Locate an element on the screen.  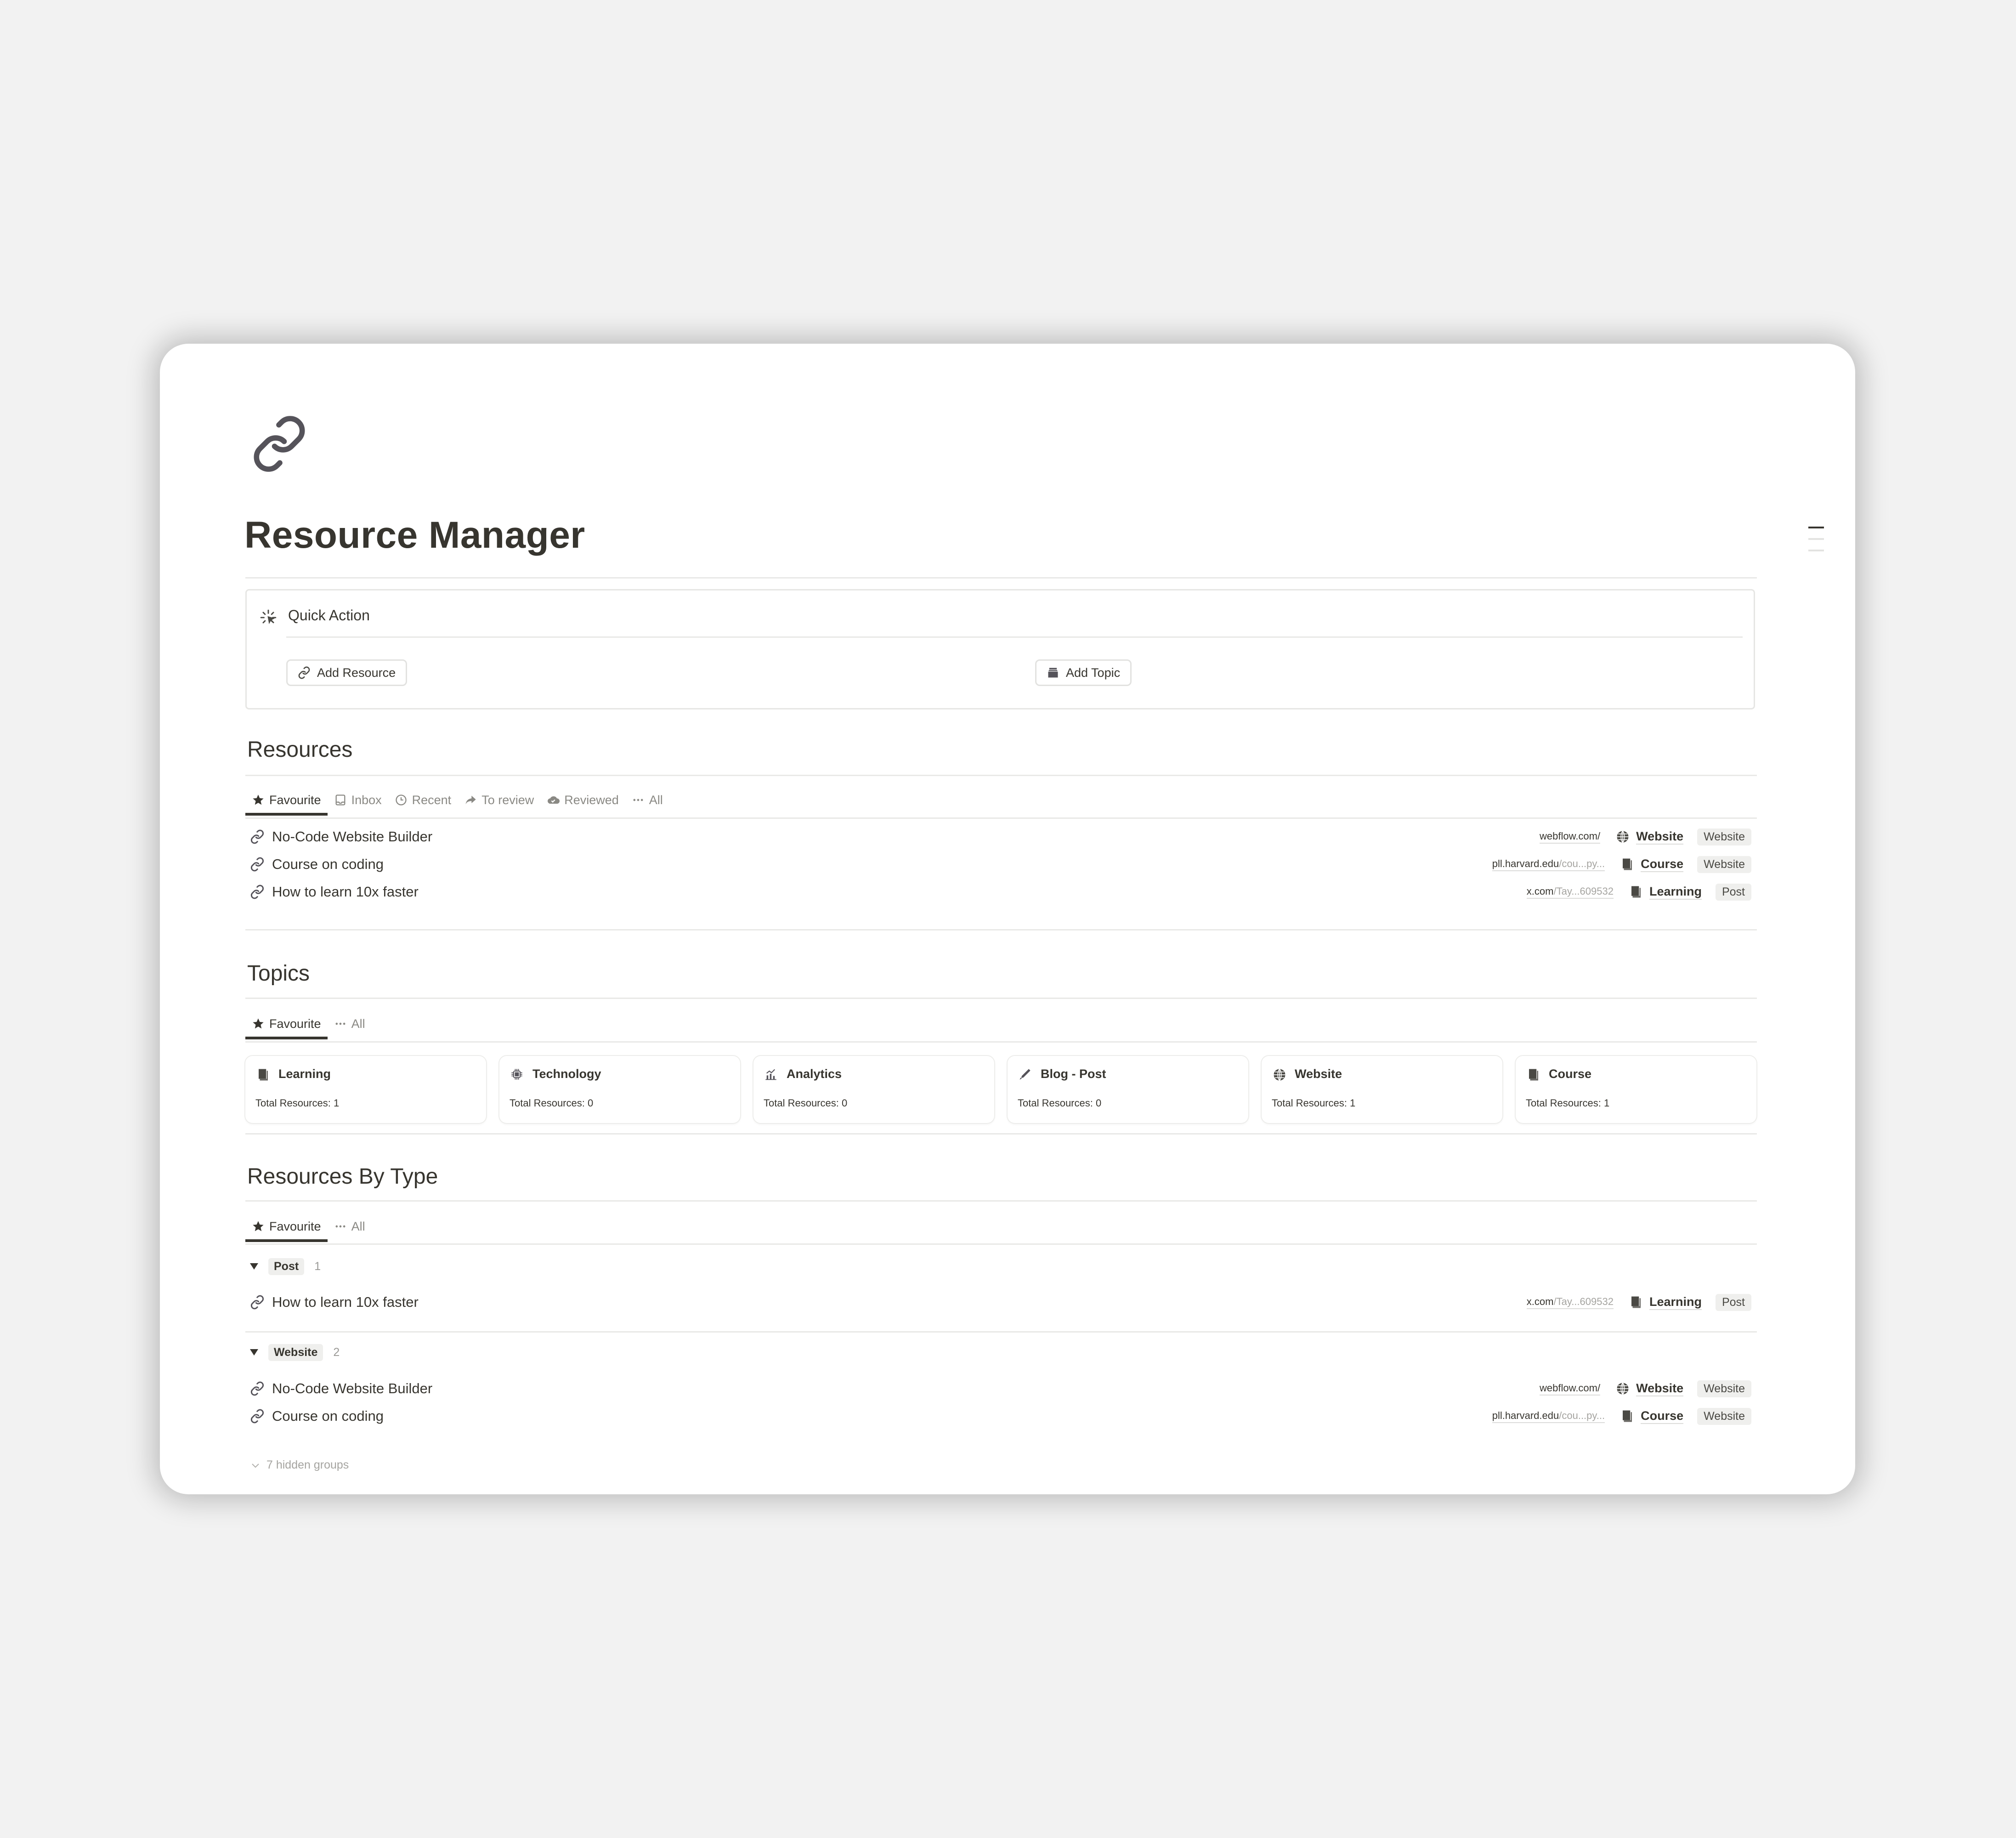
type-tag: Website is located at coordinates (1724, 1416).